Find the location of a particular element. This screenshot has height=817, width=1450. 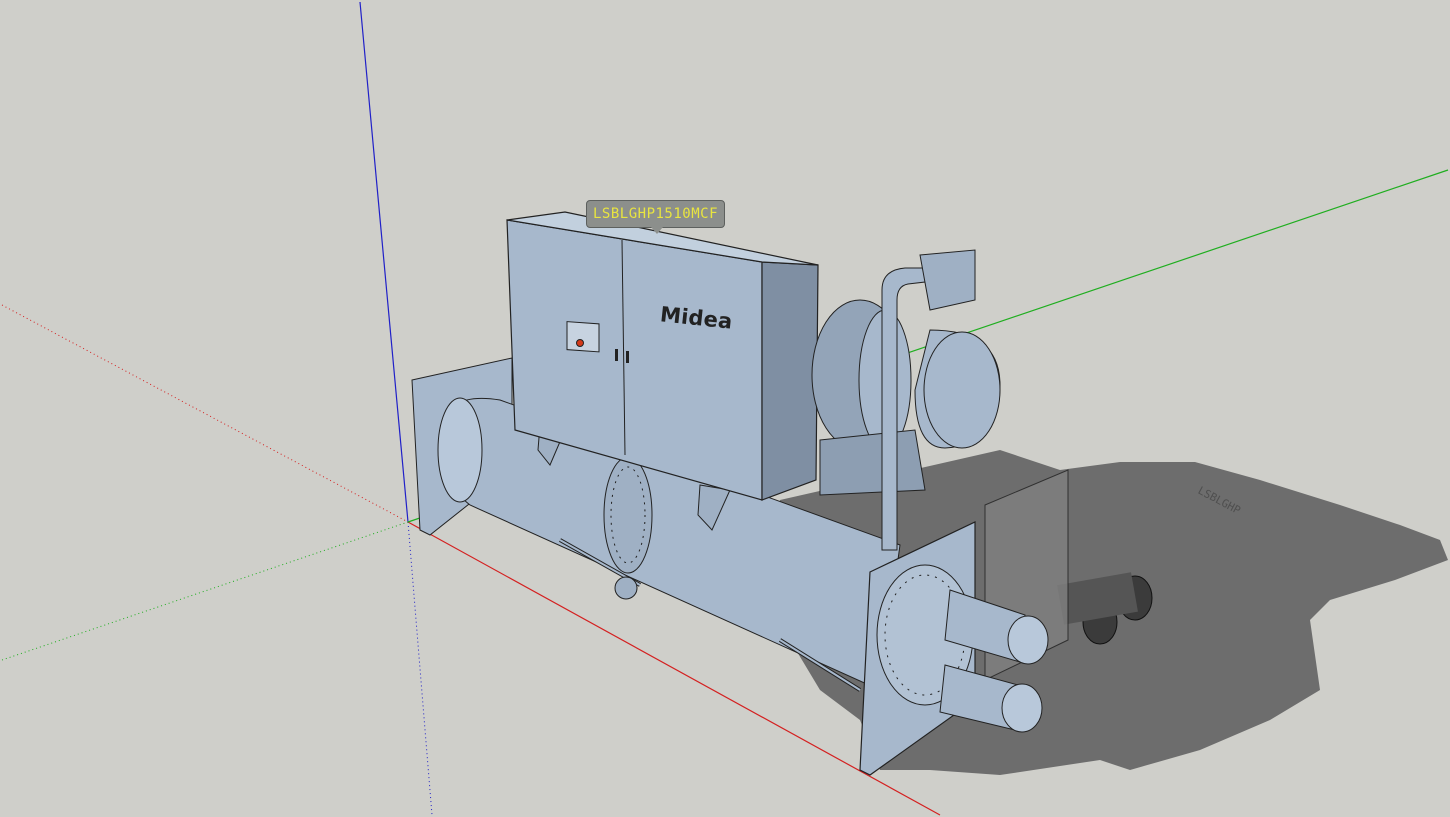

blue-axis-hidden is located at coordinates (420, 668).